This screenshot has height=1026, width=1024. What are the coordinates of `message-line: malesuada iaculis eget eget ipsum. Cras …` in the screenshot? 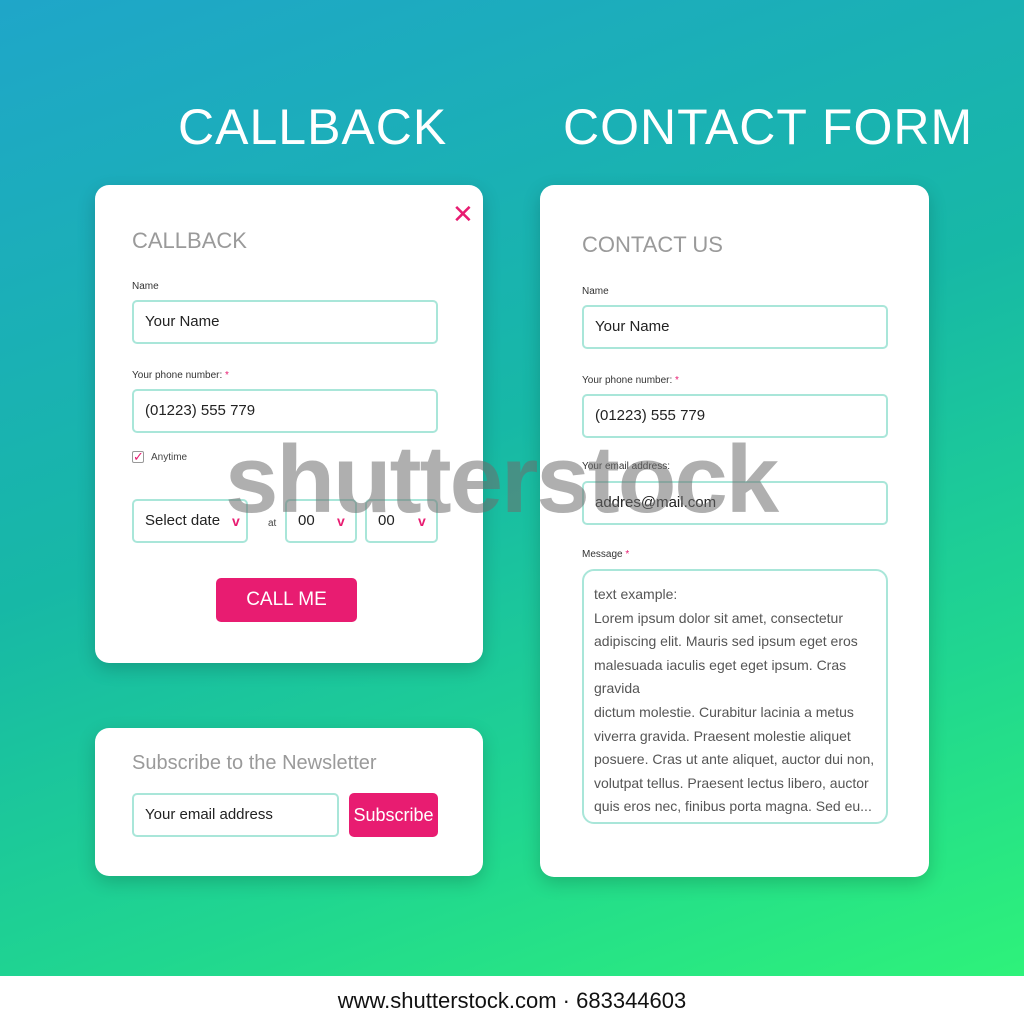 It's located at (720, 676).